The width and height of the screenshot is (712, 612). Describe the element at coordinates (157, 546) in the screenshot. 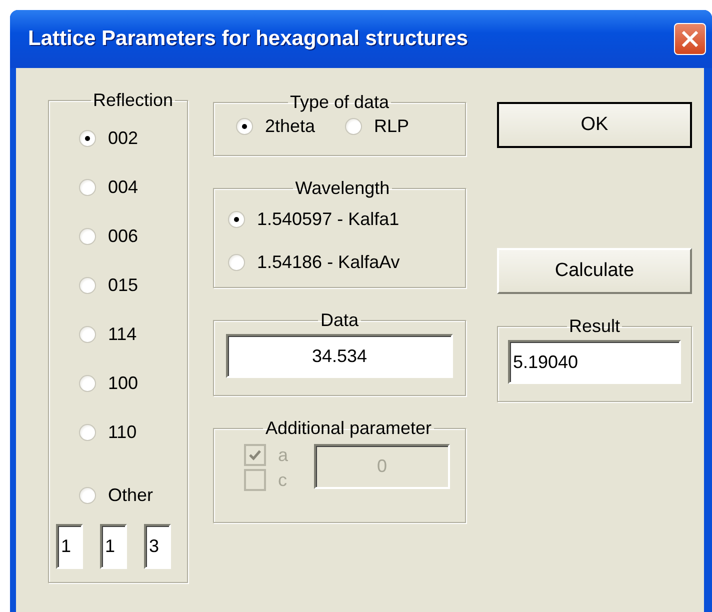

I see `index-field: 3` at that location.